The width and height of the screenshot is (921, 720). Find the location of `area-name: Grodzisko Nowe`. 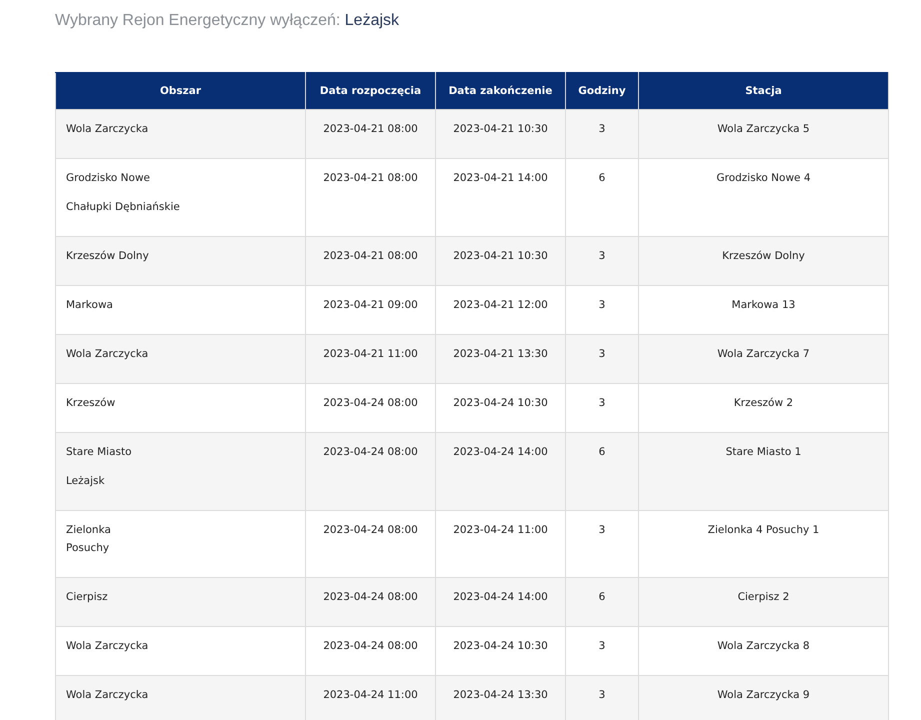

area-name: Grodzisko Nowe is located at coordinates (108, 178).